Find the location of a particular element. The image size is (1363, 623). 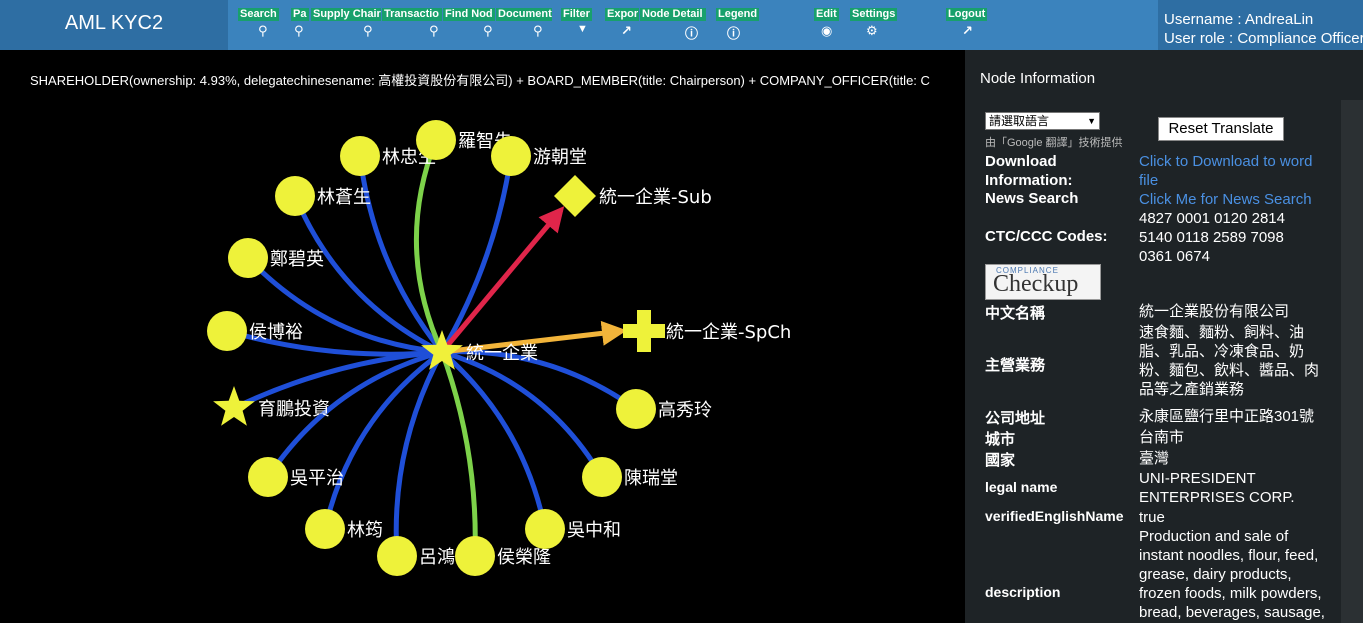

user-role: User role : Compliance Officer is located at coordinates (1263, 38).